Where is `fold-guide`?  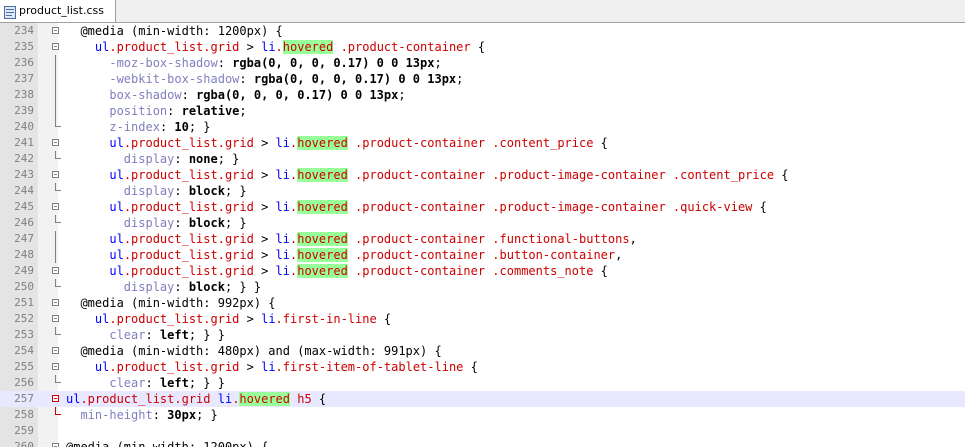
fold-guide is located at coordinates (55, 63).